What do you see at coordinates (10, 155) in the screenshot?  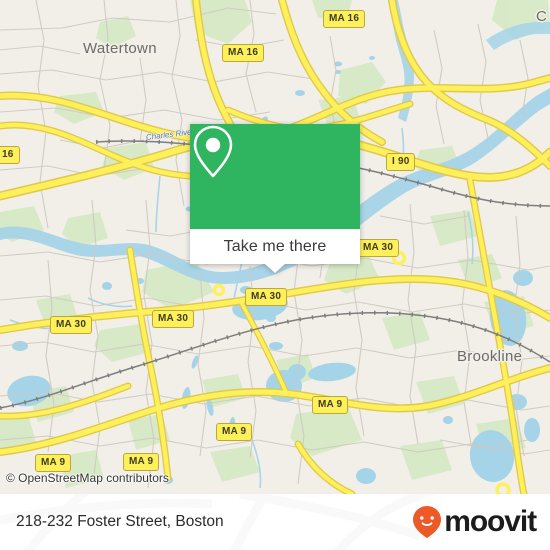 I see `route-shield: 16` at bounding box center [10, 155].